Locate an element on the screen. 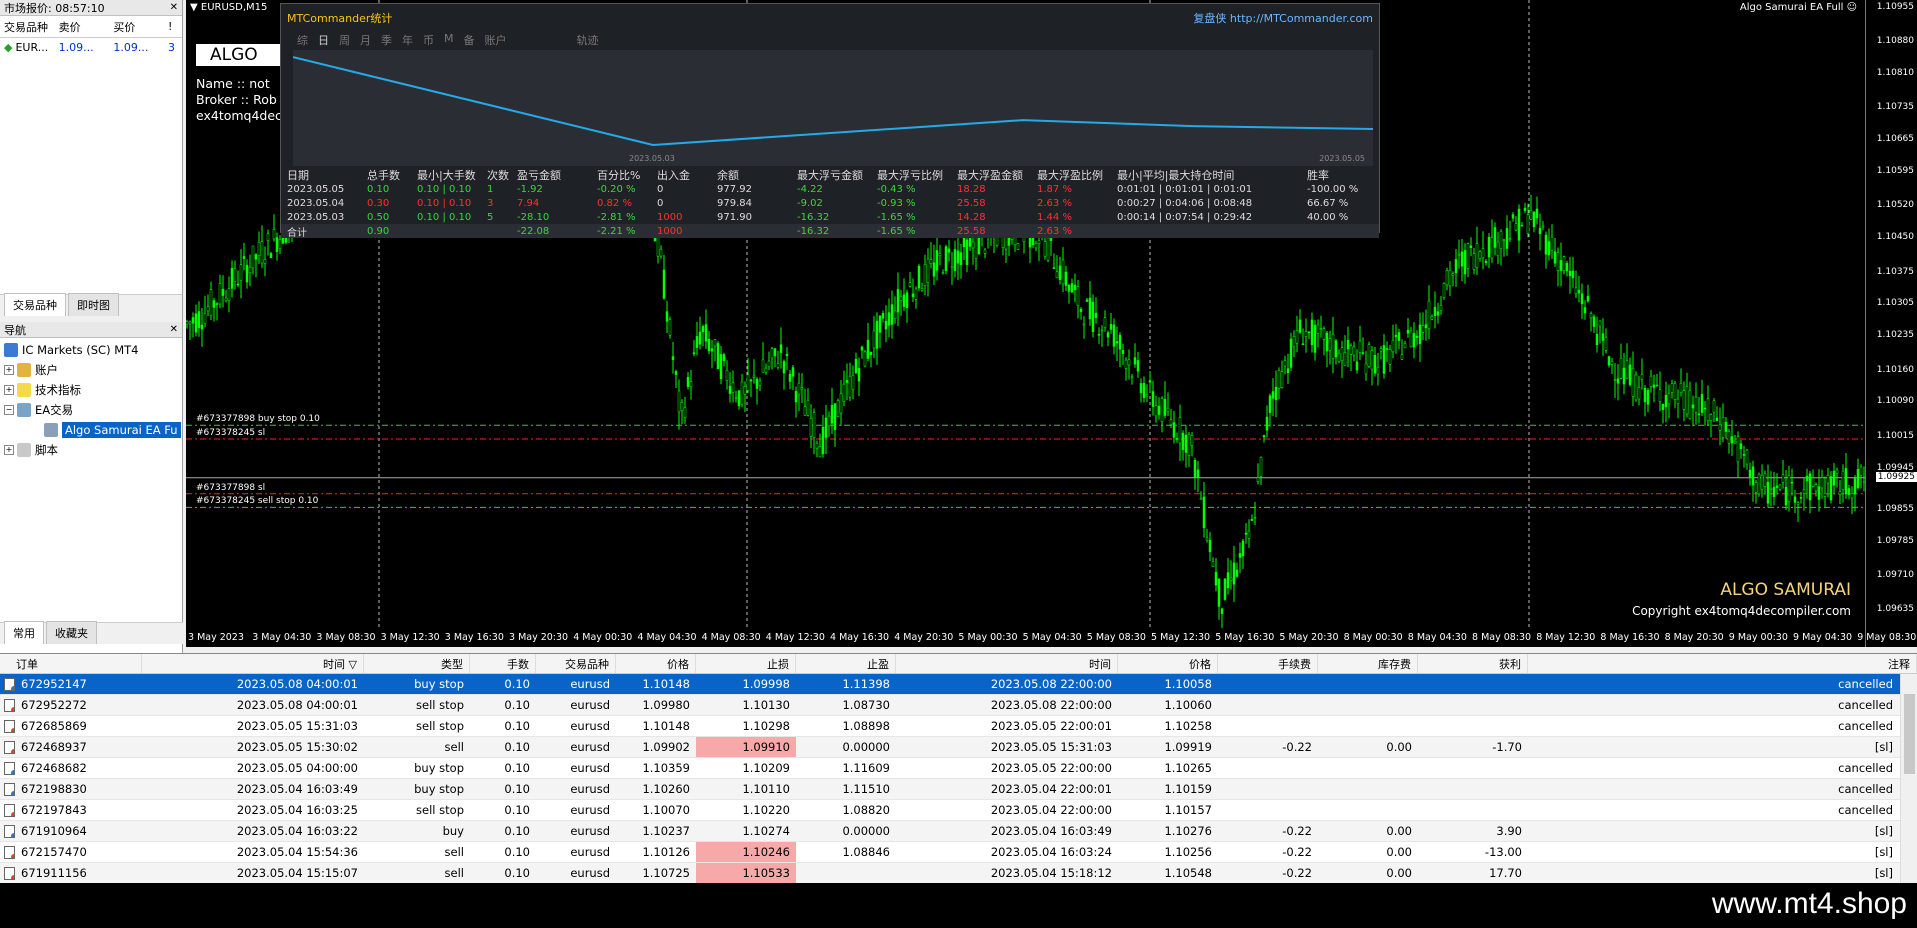  terminal-col-header: 时间 ▽ is located at coordinates (253, 663).